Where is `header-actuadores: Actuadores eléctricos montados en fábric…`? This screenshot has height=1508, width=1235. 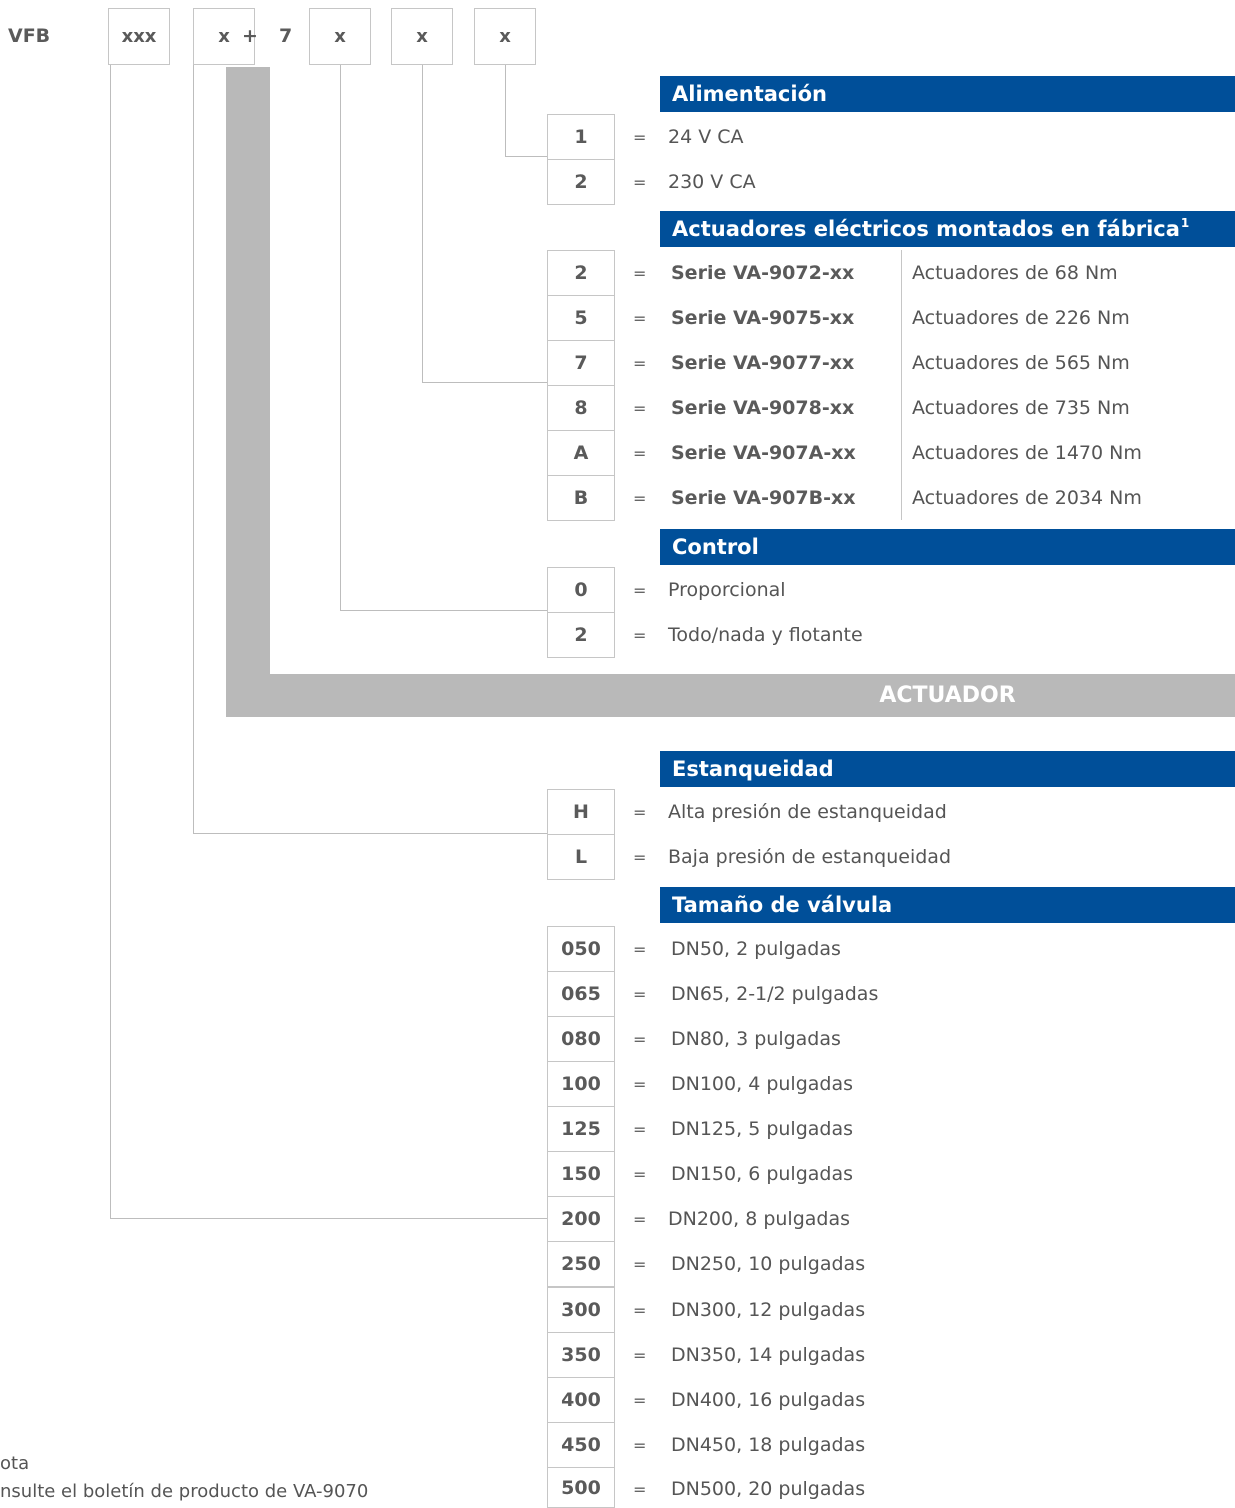
header-actuadores: Actuadores eléctricos montados en fábric… is located at coordinates (947, 229).